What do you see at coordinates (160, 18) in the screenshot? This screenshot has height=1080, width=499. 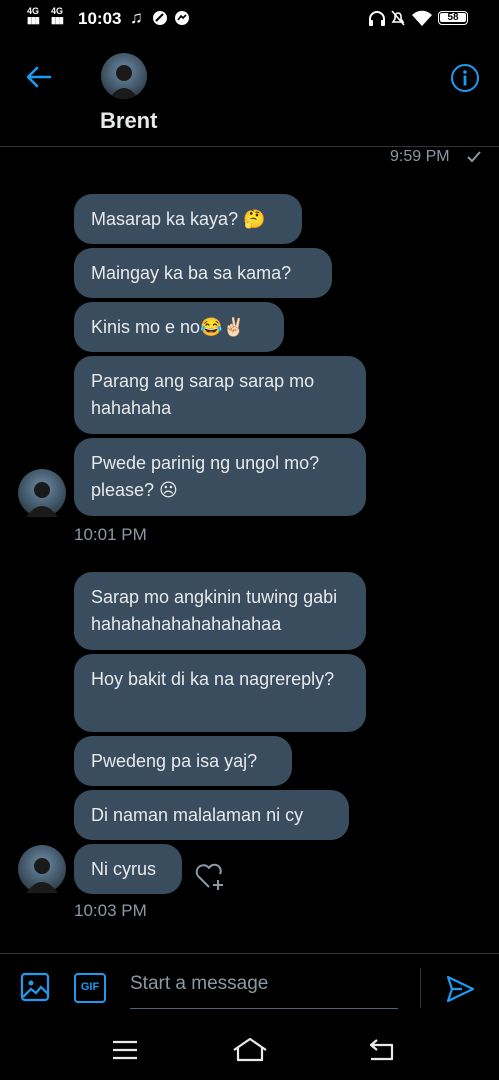 I see `dnd-app-icon` at bounding box center [160, 18].